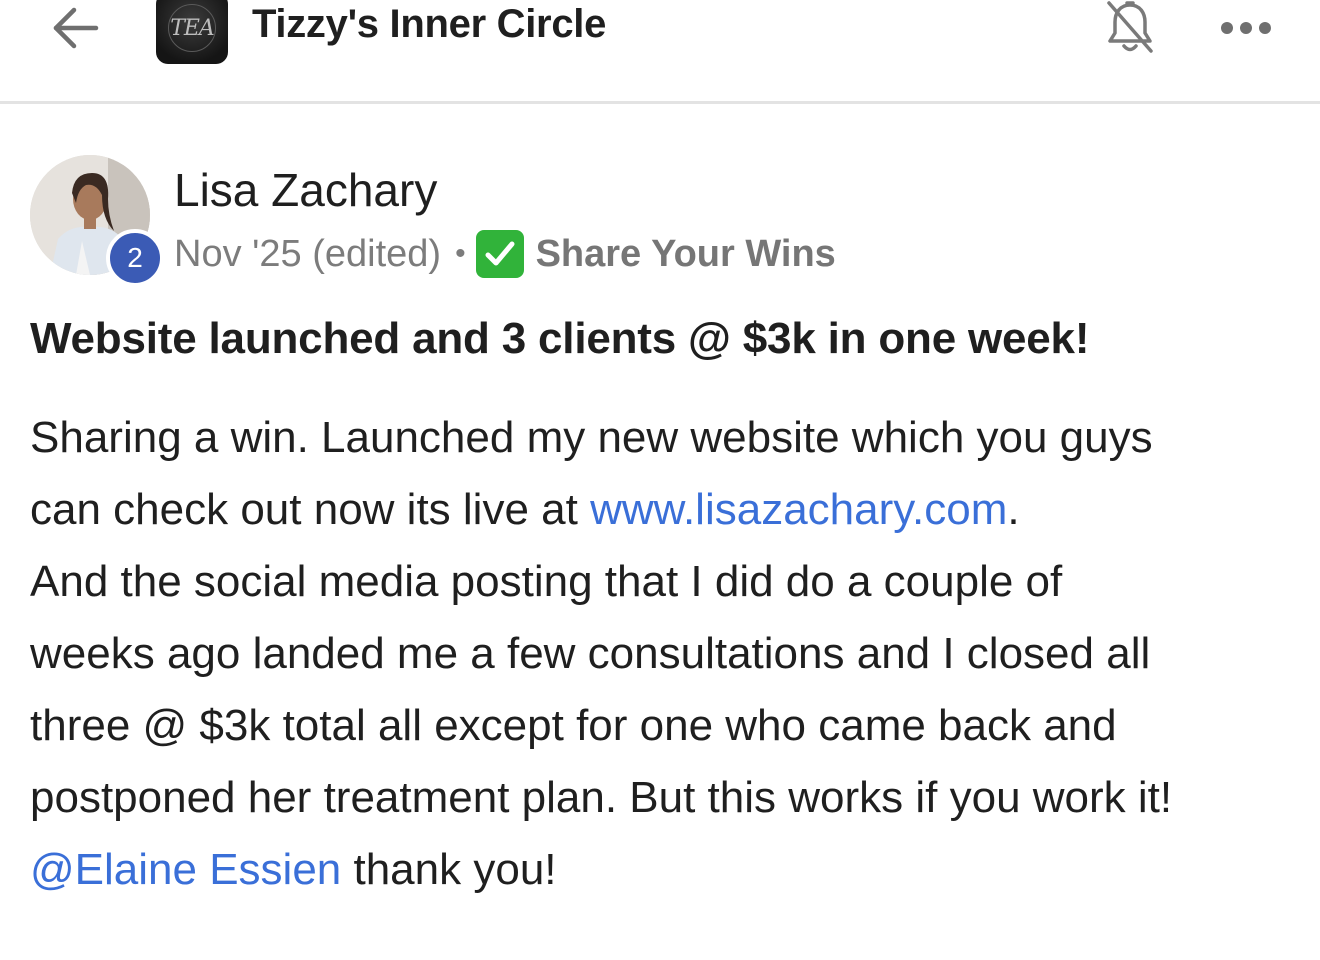  I want to click on check-mark-button-icon, so click(499, 254).